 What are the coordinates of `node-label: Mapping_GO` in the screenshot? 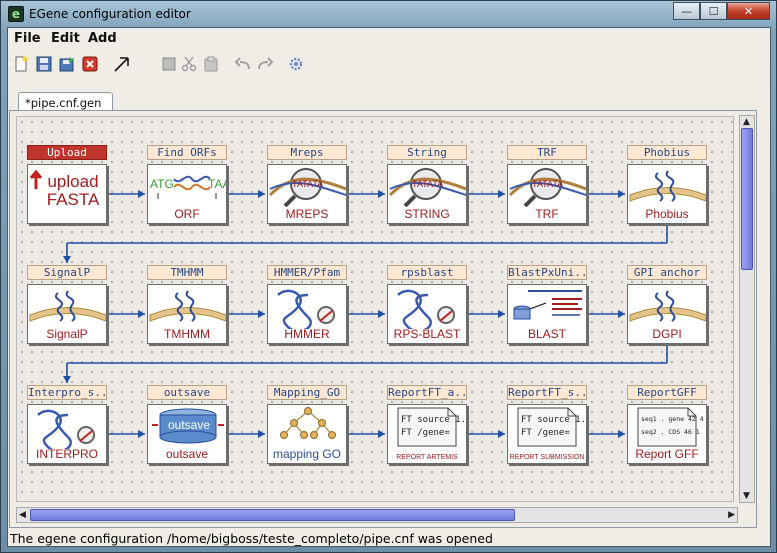 It's located at (307, 392).